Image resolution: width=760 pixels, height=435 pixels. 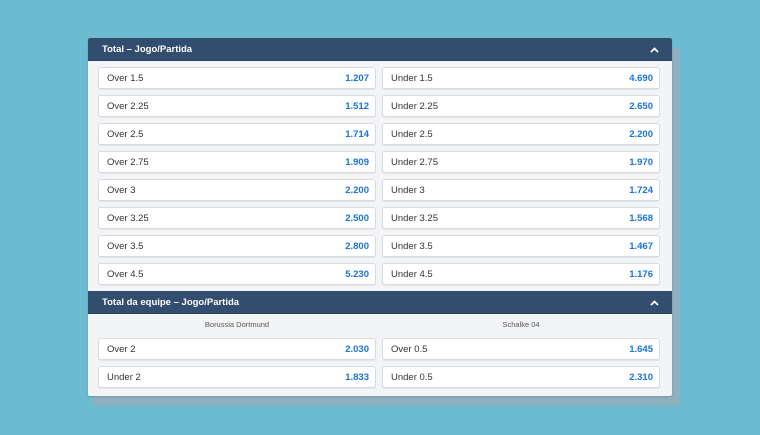 I want to click on odds-value: 1.176, so click(x=641, y=274).